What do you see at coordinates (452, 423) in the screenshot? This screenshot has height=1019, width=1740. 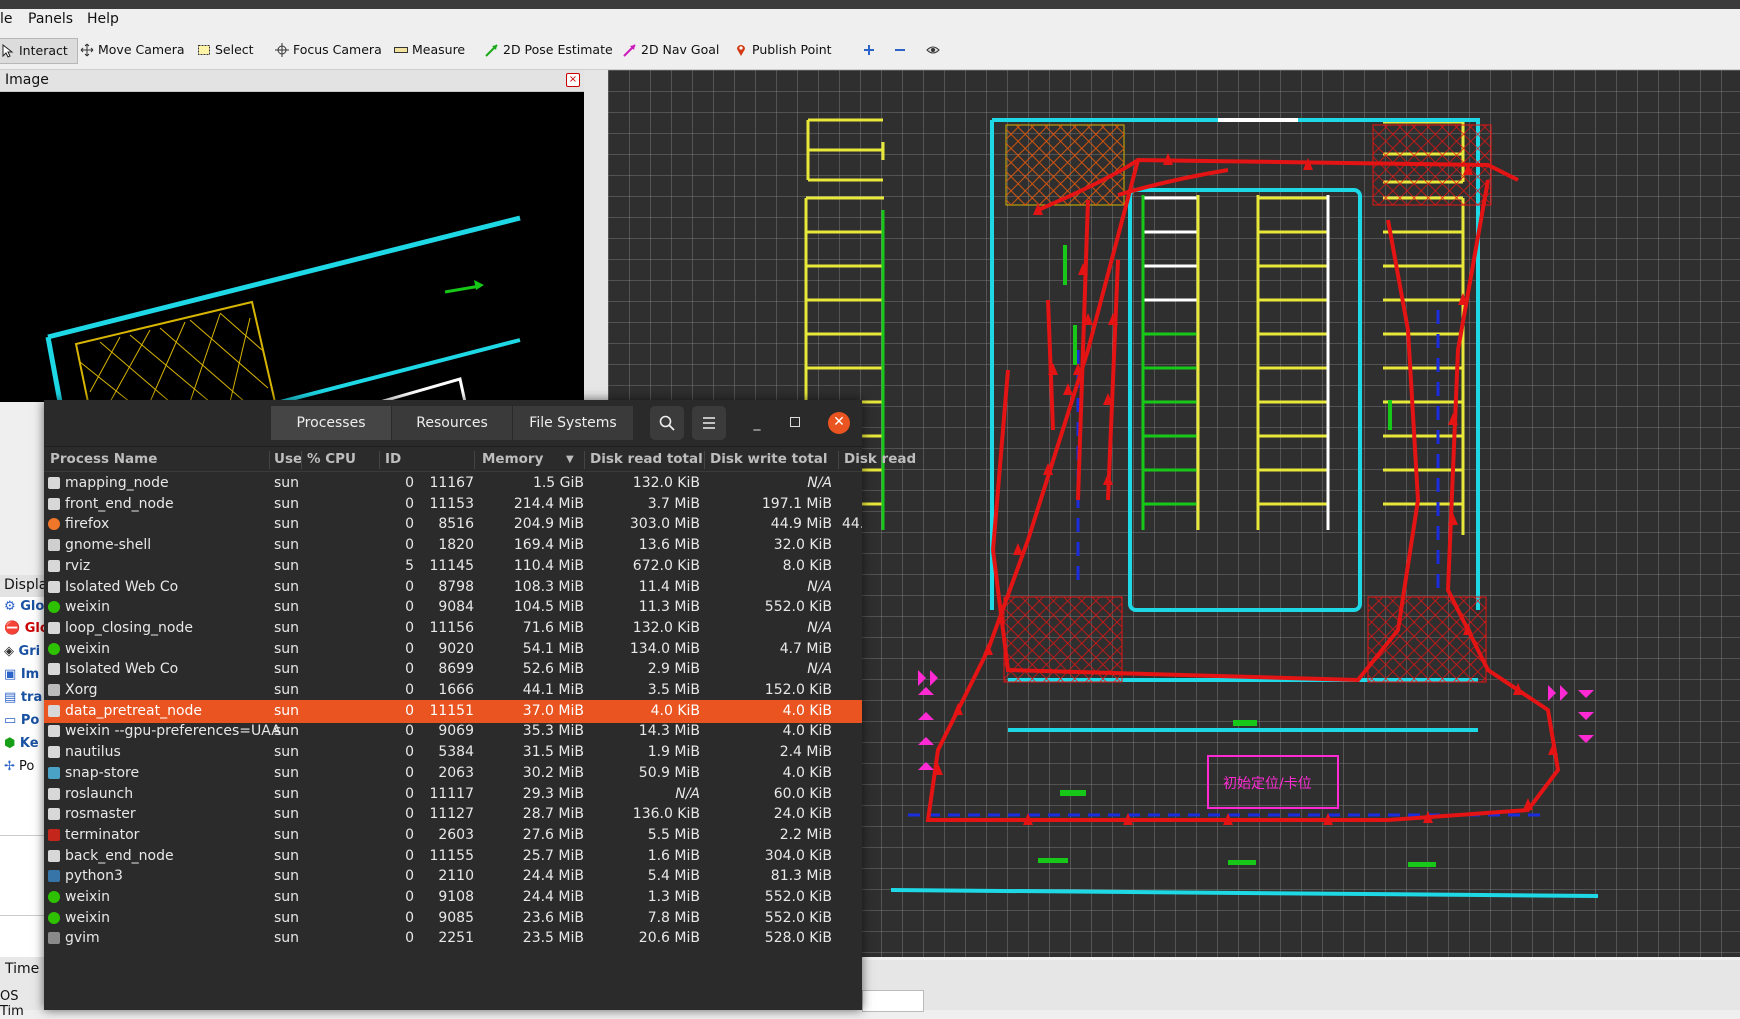 I see `tab-resources: Resources` at bounding box center [452, 423].